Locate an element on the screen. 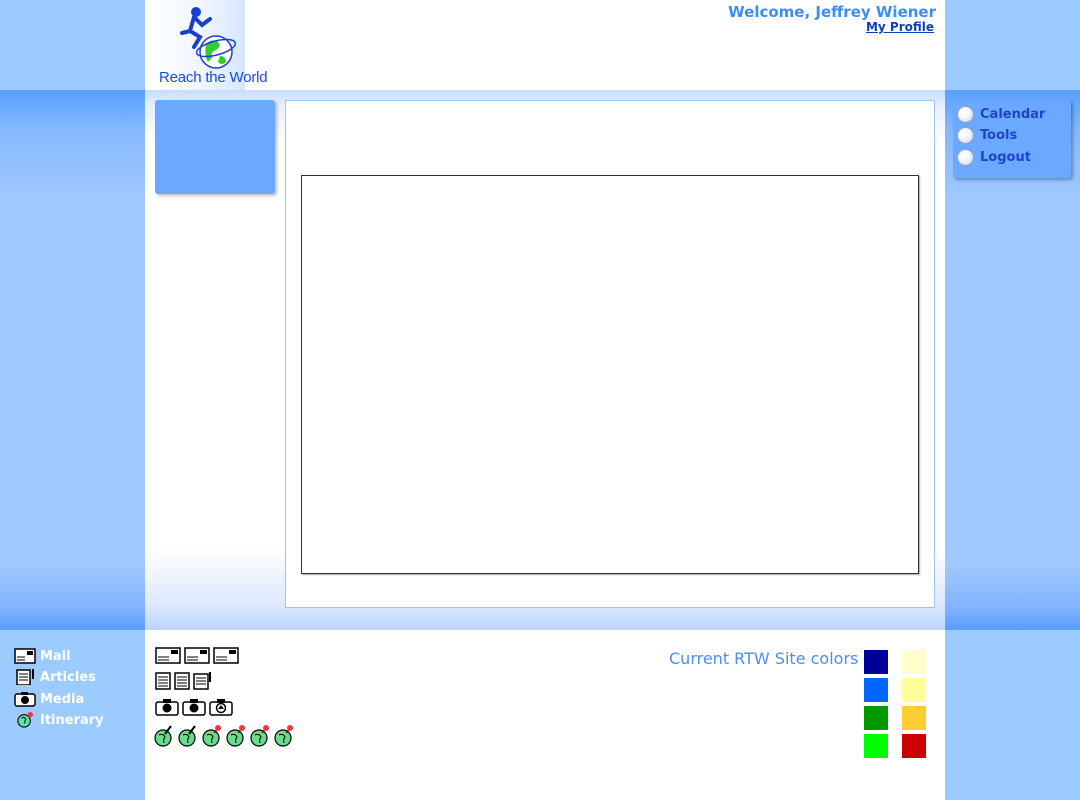  menu-item-logout: Logout is located at coordinates (994, 157).